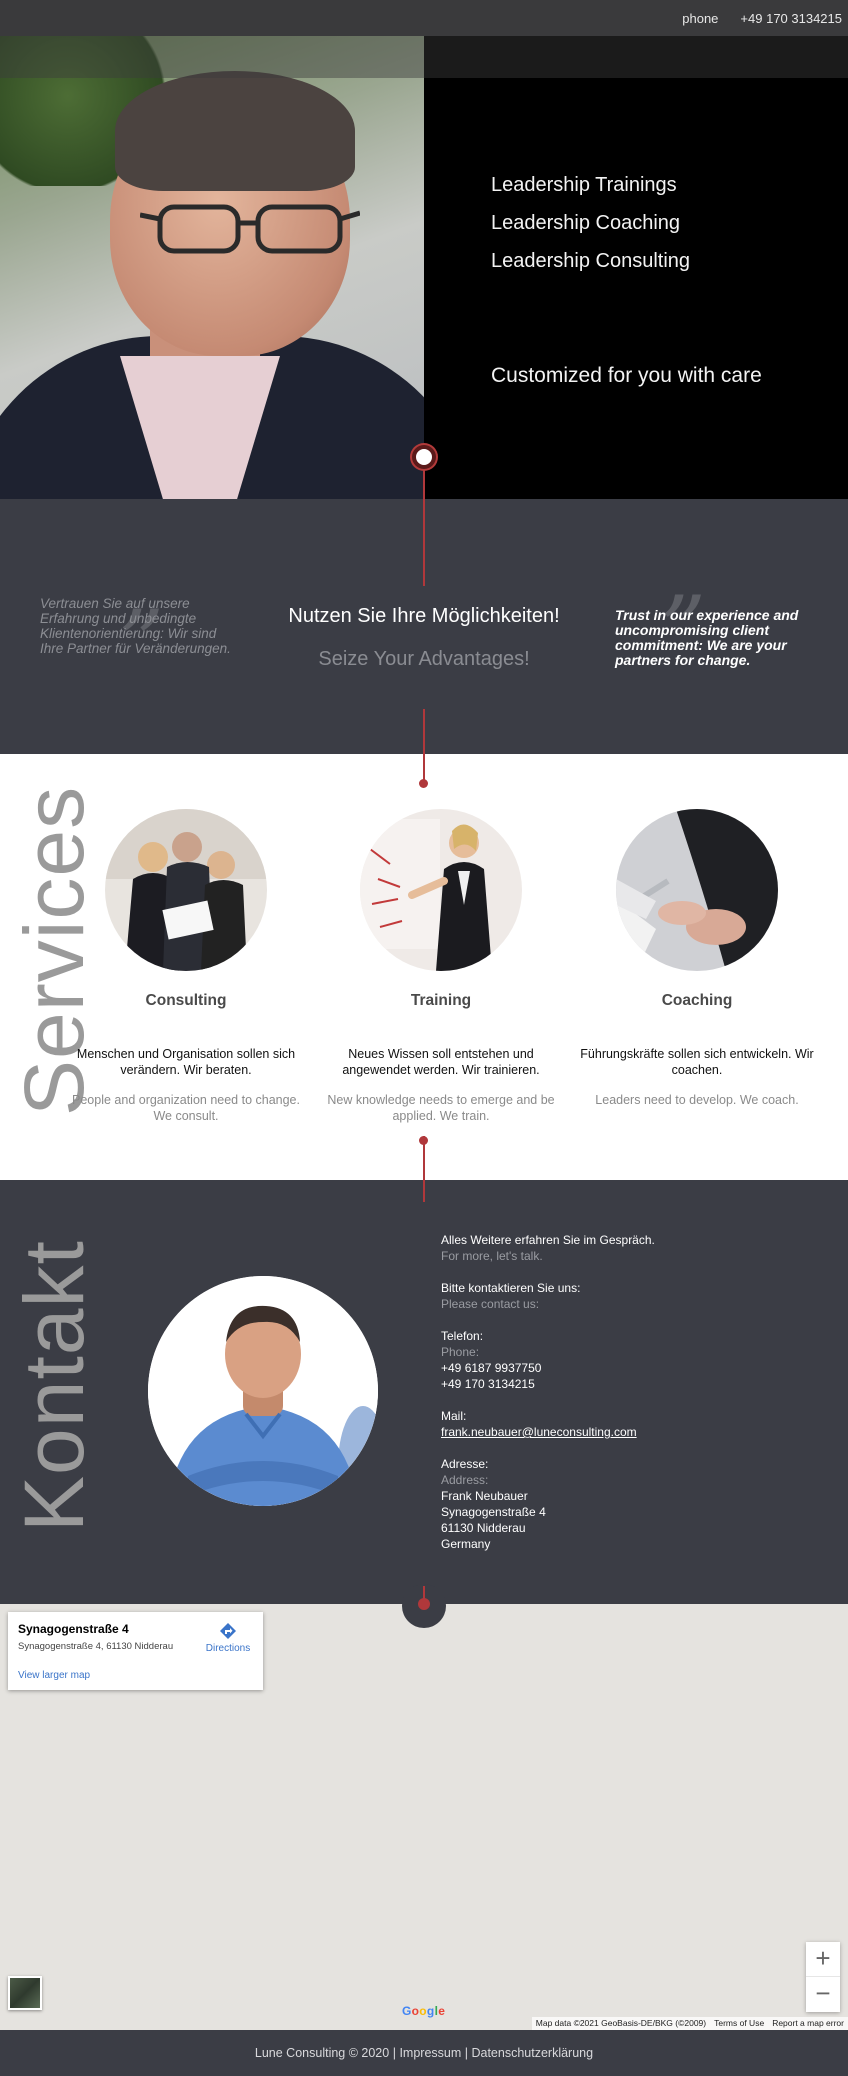  Describe the element at coordinates (584, 185) in the screenshot. I see `hero-line-trainings: Leadership Trainings` at that location.